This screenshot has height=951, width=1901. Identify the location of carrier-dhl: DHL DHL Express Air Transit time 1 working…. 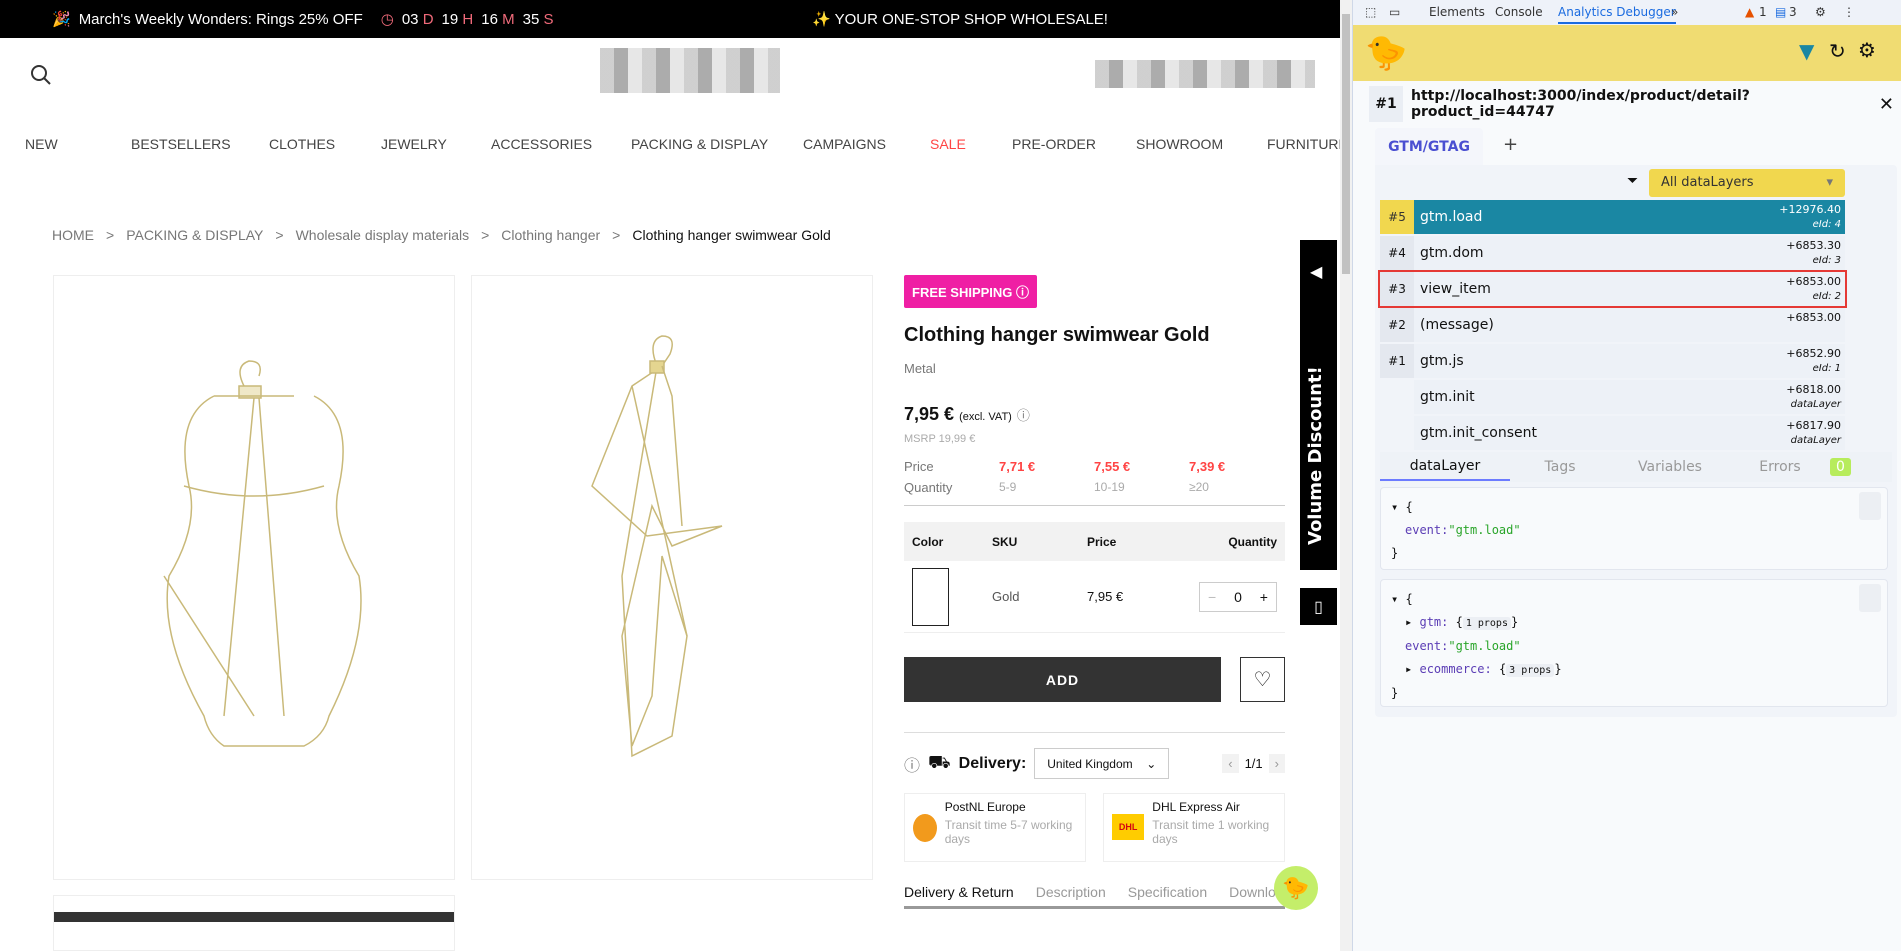
(1194, 827).